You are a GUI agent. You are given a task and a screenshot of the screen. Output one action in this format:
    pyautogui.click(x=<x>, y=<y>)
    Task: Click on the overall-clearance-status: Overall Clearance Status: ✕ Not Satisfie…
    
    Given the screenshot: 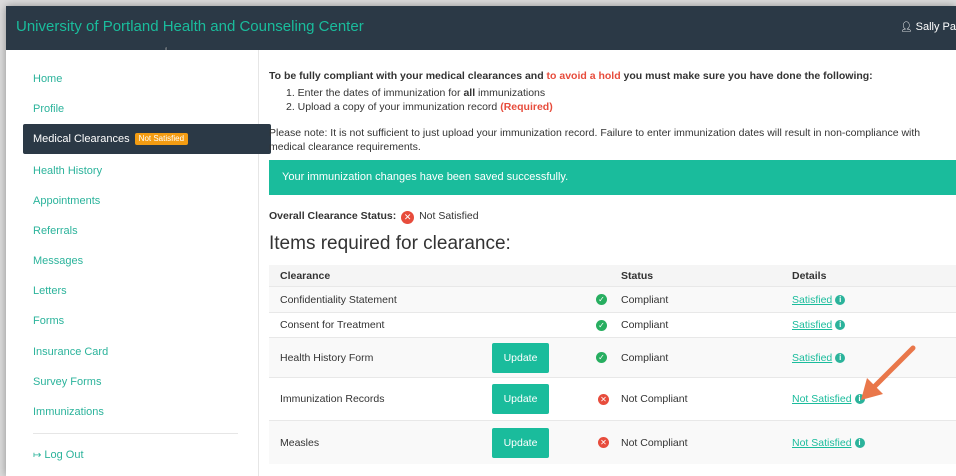 What is the action you would take?
    pyautogui.click(x=374, y=217)
    